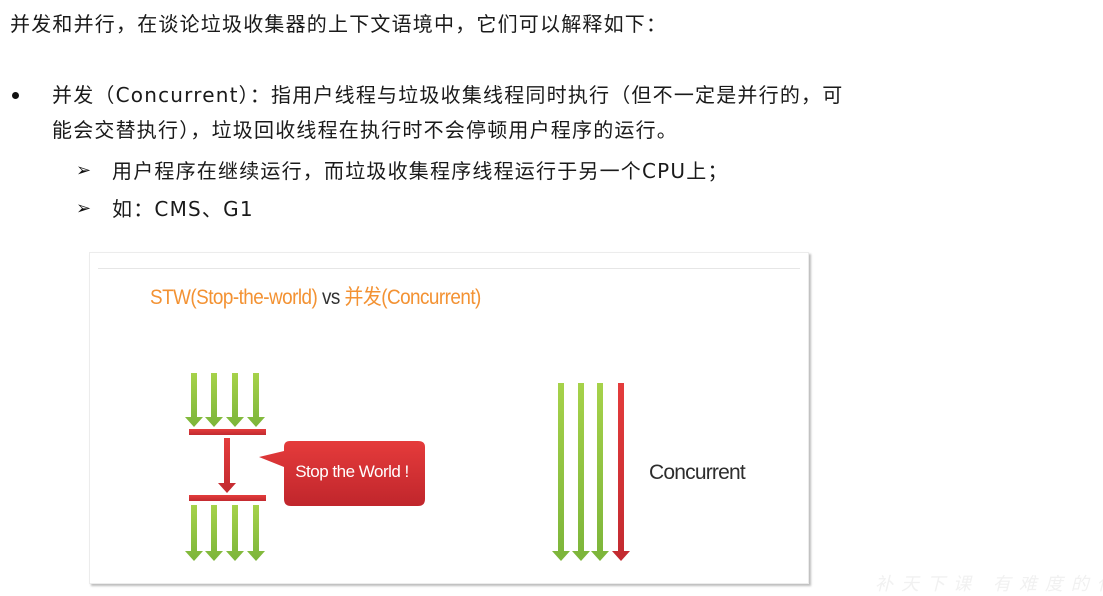  I want to click on safepoint-bar-bottom, so click(227, 498).